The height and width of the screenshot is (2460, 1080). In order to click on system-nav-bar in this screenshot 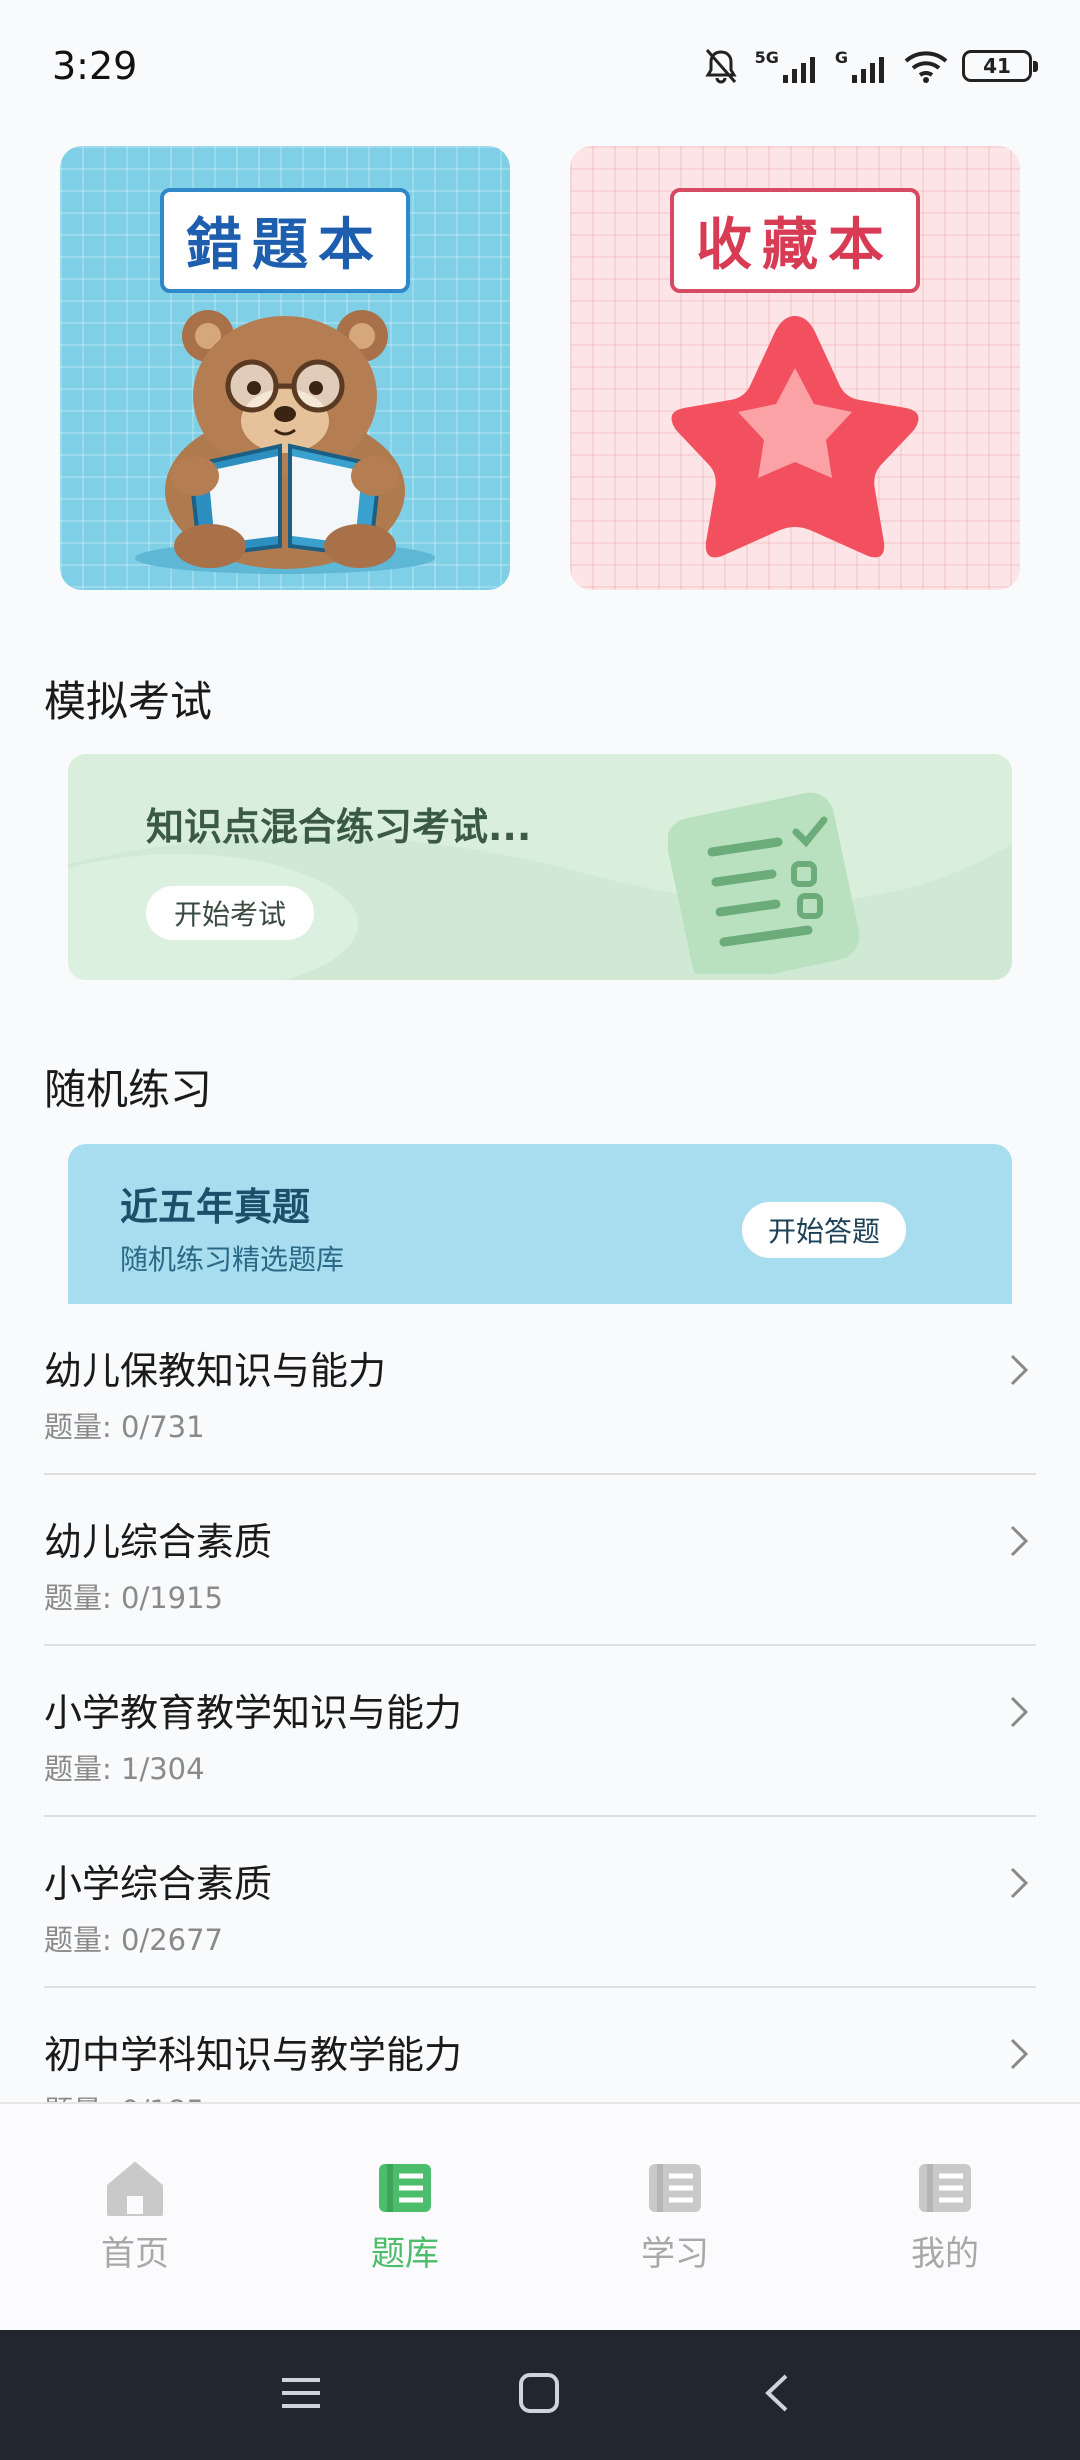, I will do `click(540, 2395)`.